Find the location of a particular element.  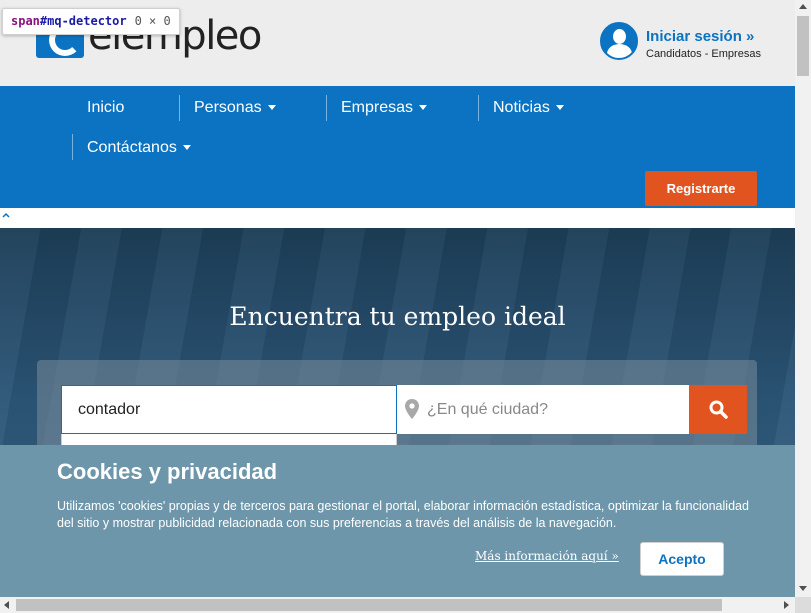

vertical-scroll-thumb is located at coordinates (803, 46).